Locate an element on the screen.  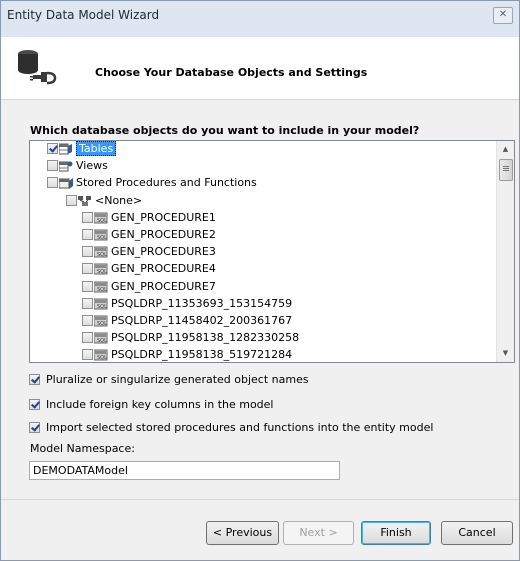
tree-item: SQL PSQLDRP_11958138_1282330258 is located at coordinates (263, 338).